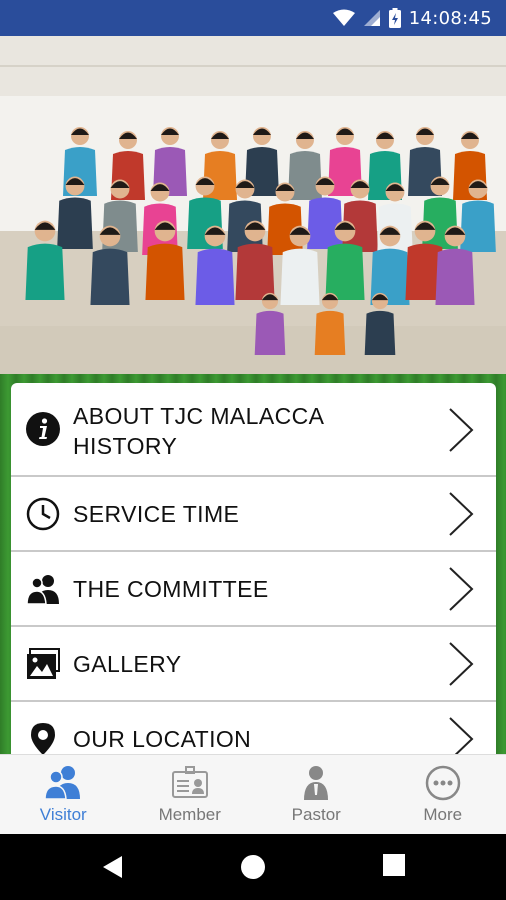 The width and height of the screenshot is (506, 900). What do you see at coordinates (156, 514) in the screenshot?
I see `menu-item-label: SERVICE TIME` at bounding box center [156, 514].